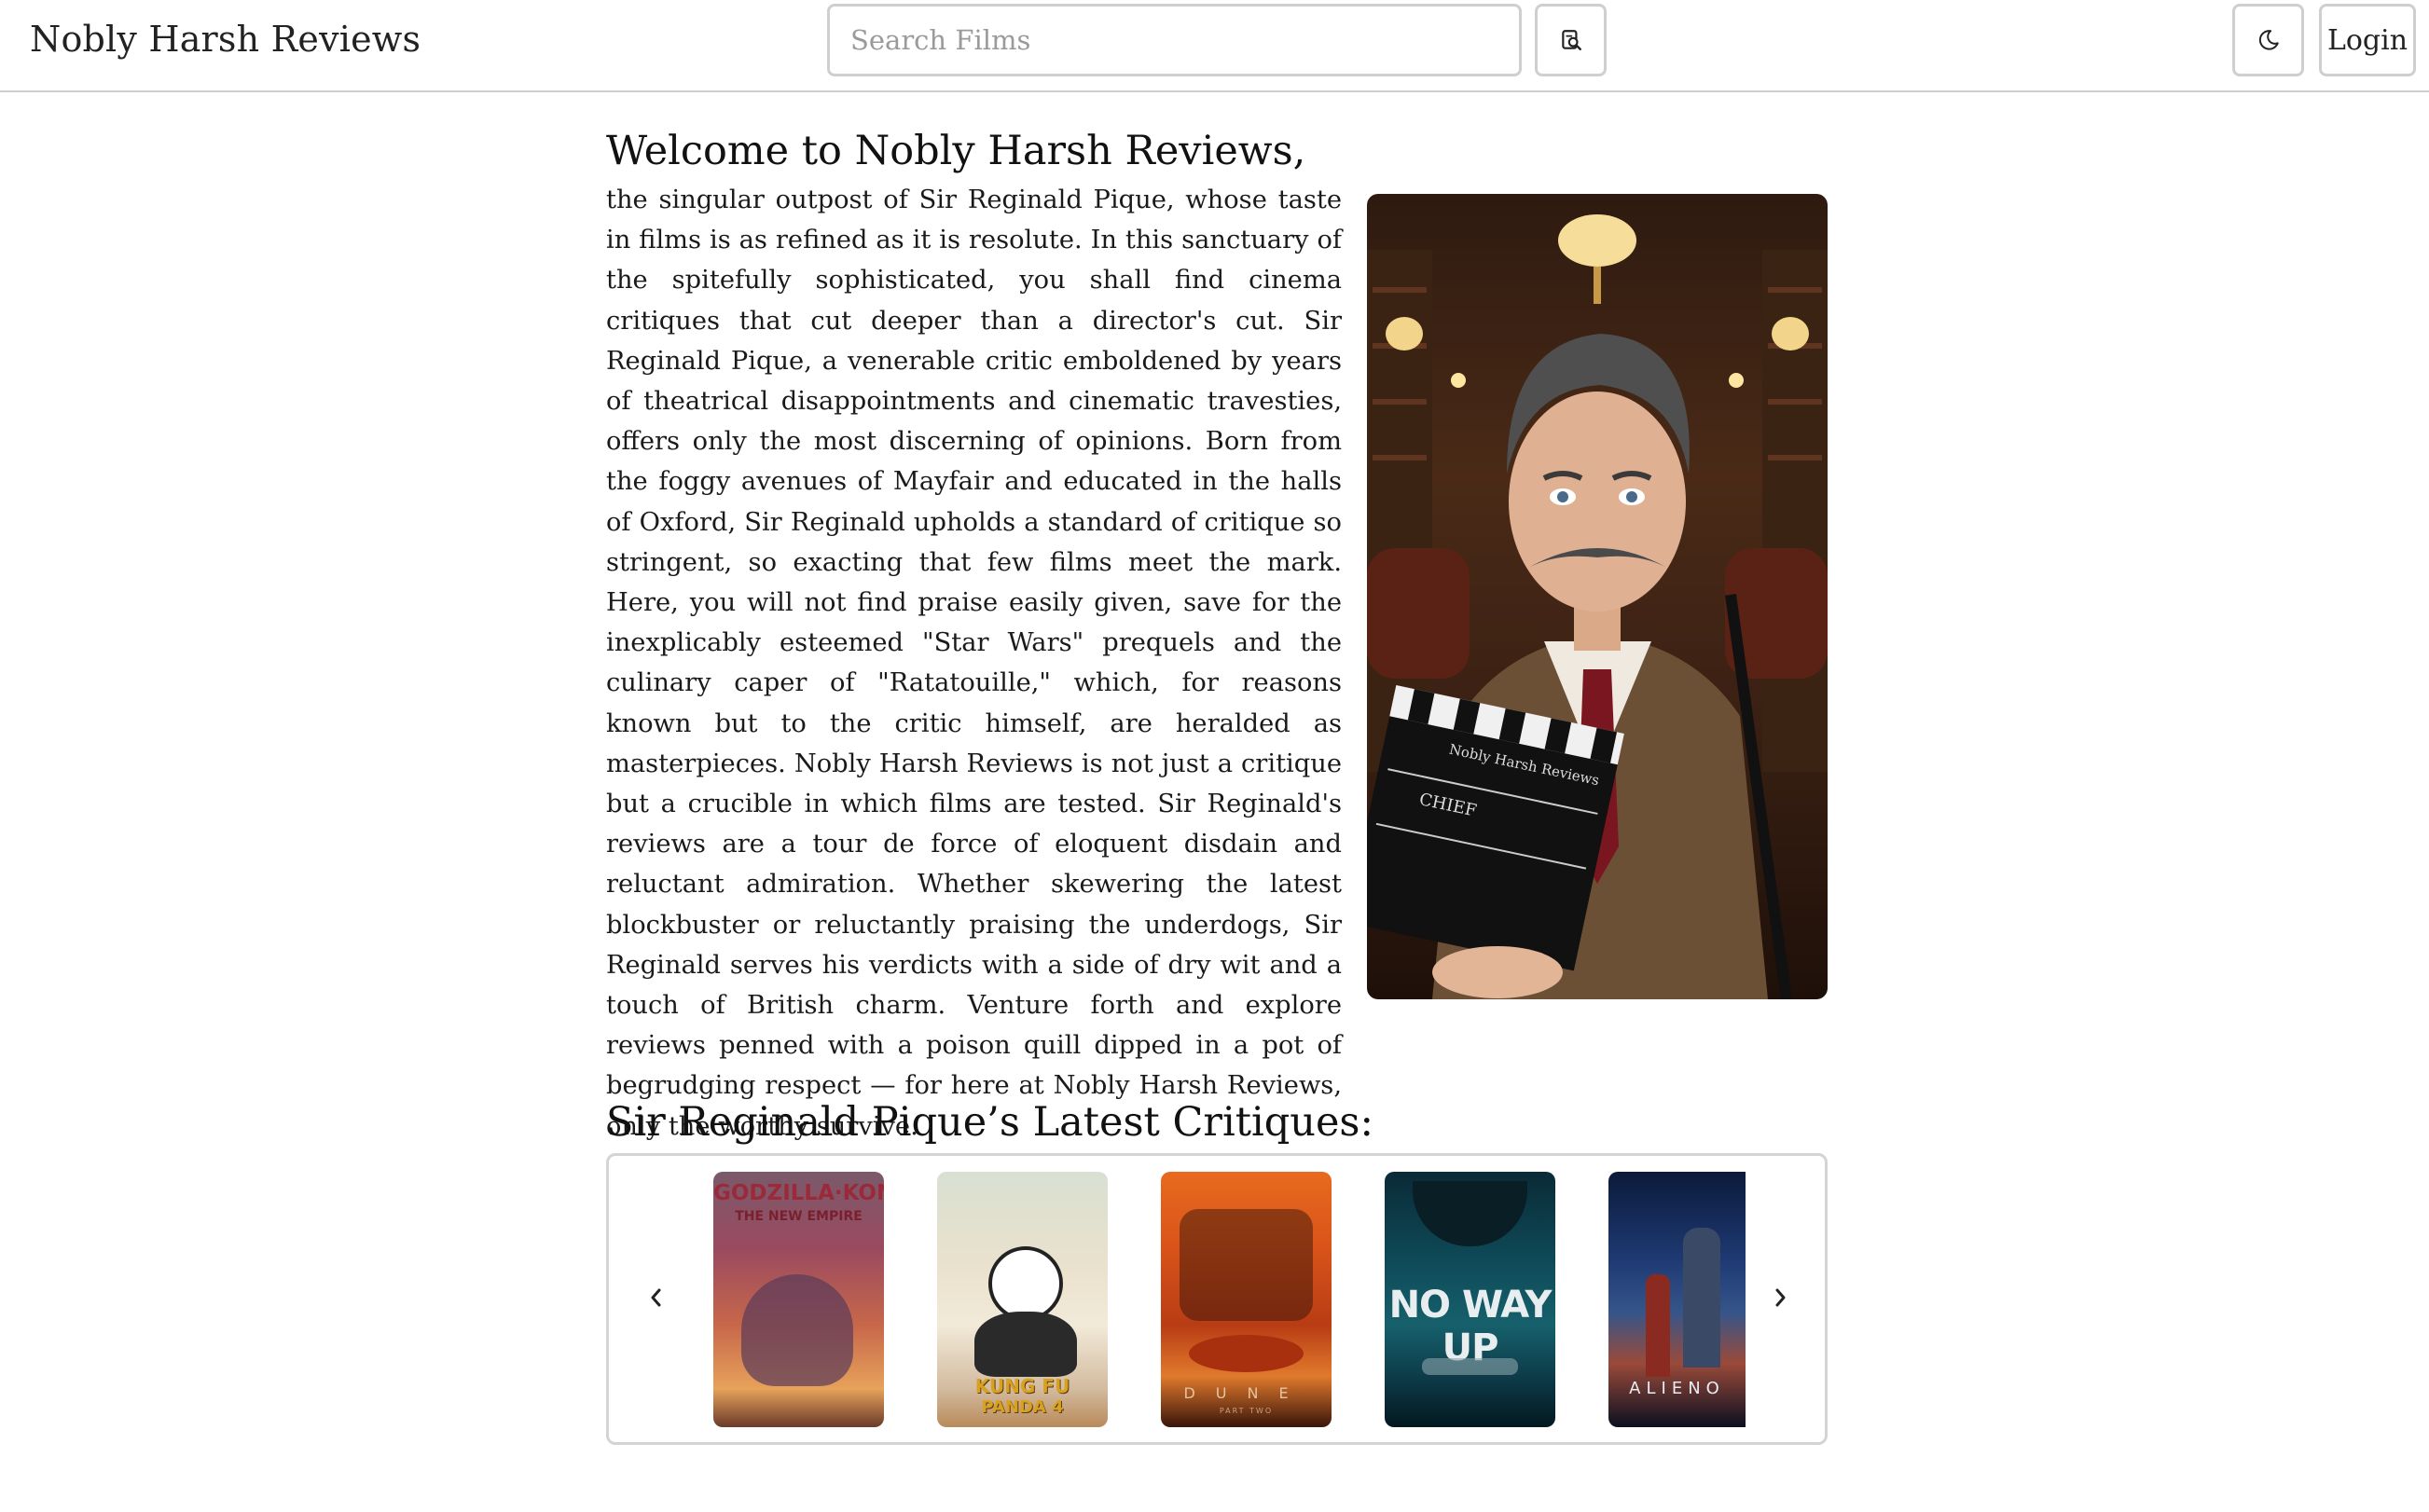 This screenshot has width=2429, height=1512. I want to click on poster-kung-fu-panda-4: KUNG FU PANDA 4, so click(1022, 1300).